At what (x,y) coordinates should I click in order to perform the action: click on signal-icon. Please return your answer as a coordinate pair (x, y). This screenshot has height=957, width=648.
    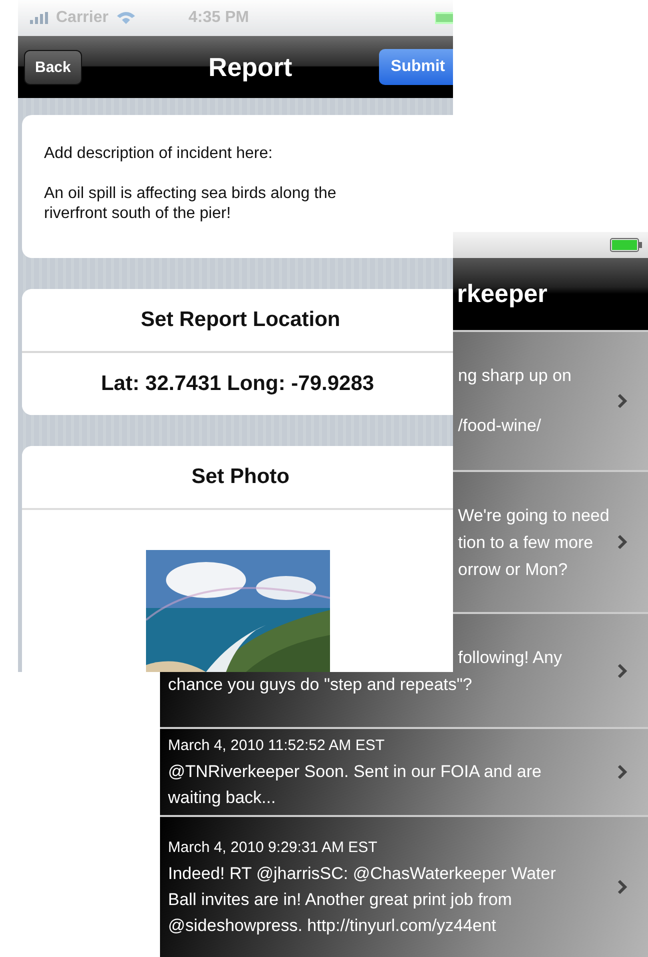
    Looking at the image, I should click on (39, 18).